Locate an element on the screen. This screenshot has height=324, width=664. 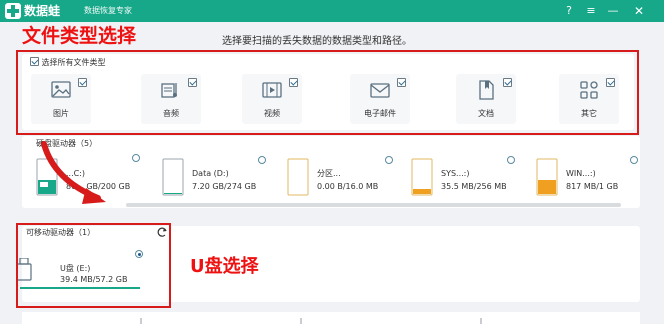
email-icon is located at coordinates (380, 90).